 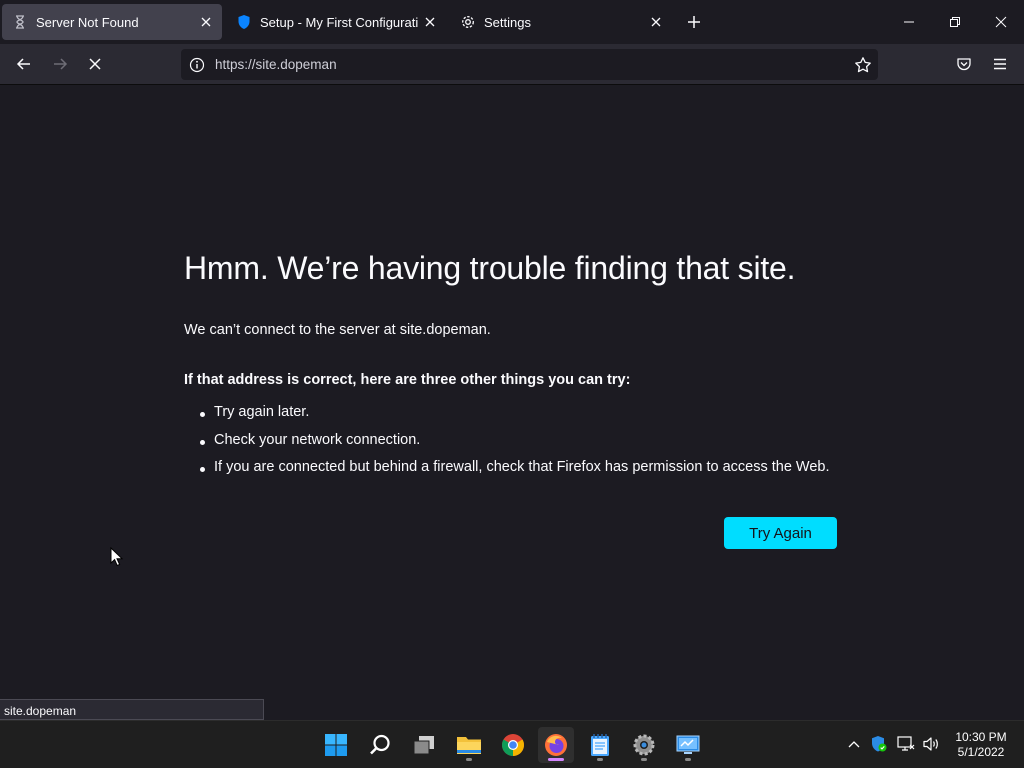 What do you see at coordinates (469, 745) in the screenshot?
I see `file-explorer-icon` at bounding box center [469, 745].